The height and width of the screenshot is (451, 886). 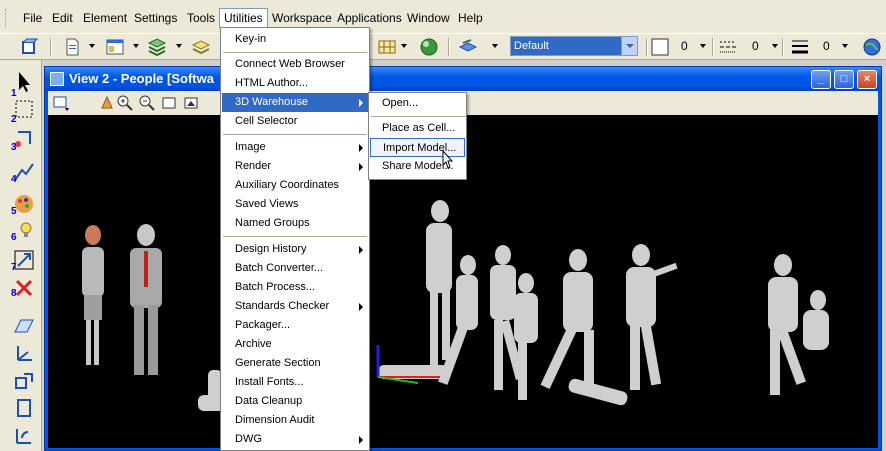 I want to click on weight-value: 0, so click(x=826, y=46).